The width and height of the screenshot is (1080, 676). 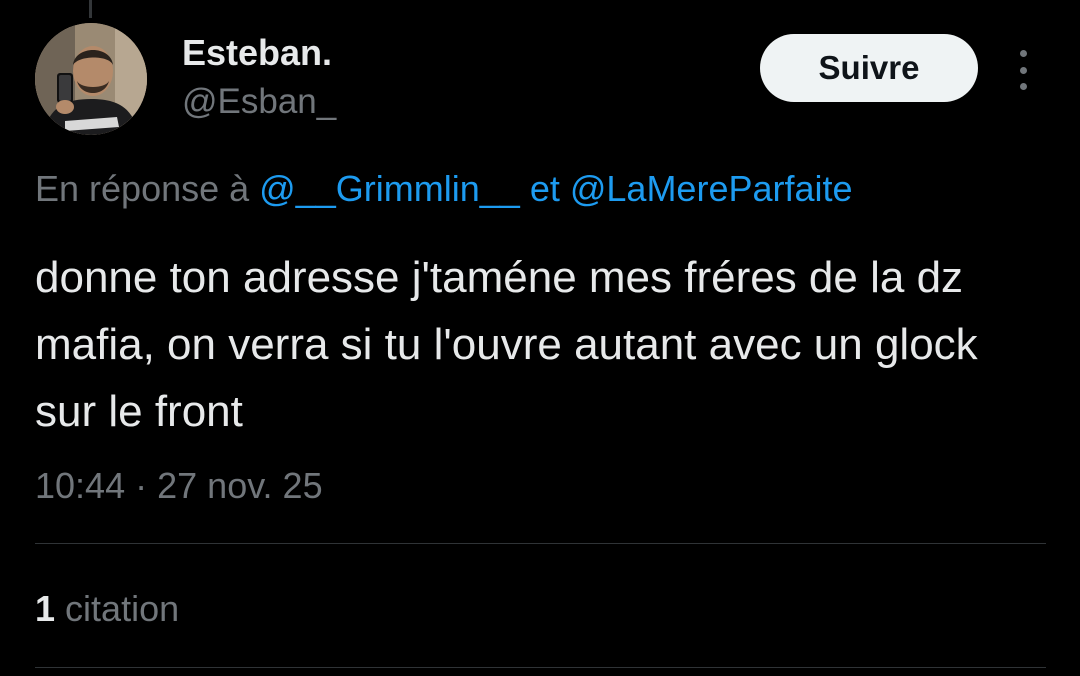 What do you see at coordinates (544, 188) in the screenshot?
I see `mention-joiner: et` at bounding box center [544, 188].